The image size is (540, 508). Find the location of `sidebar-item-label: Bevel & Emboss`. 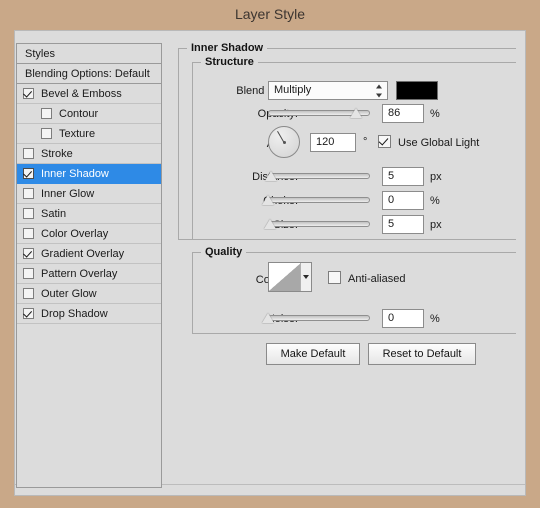

sidebar-item-label: Bevel & Emboss is located at coordinates (81, 94).